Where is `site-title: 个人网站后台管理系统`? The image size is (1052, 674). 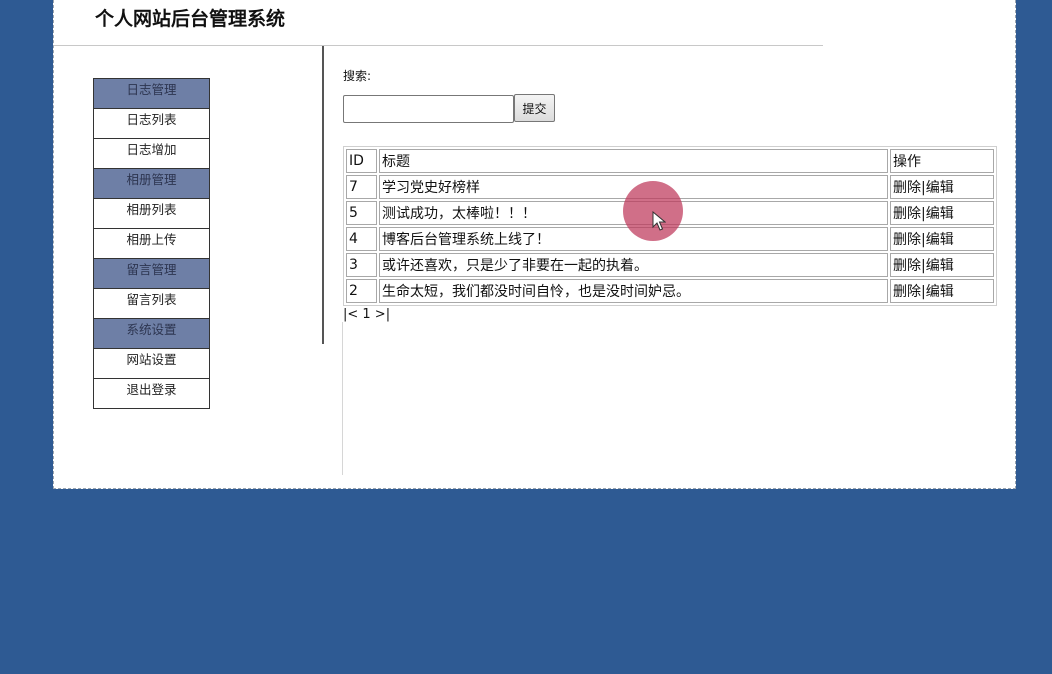
site-title: 个人网站后台管理系统 is located at coordinates (190, 19).